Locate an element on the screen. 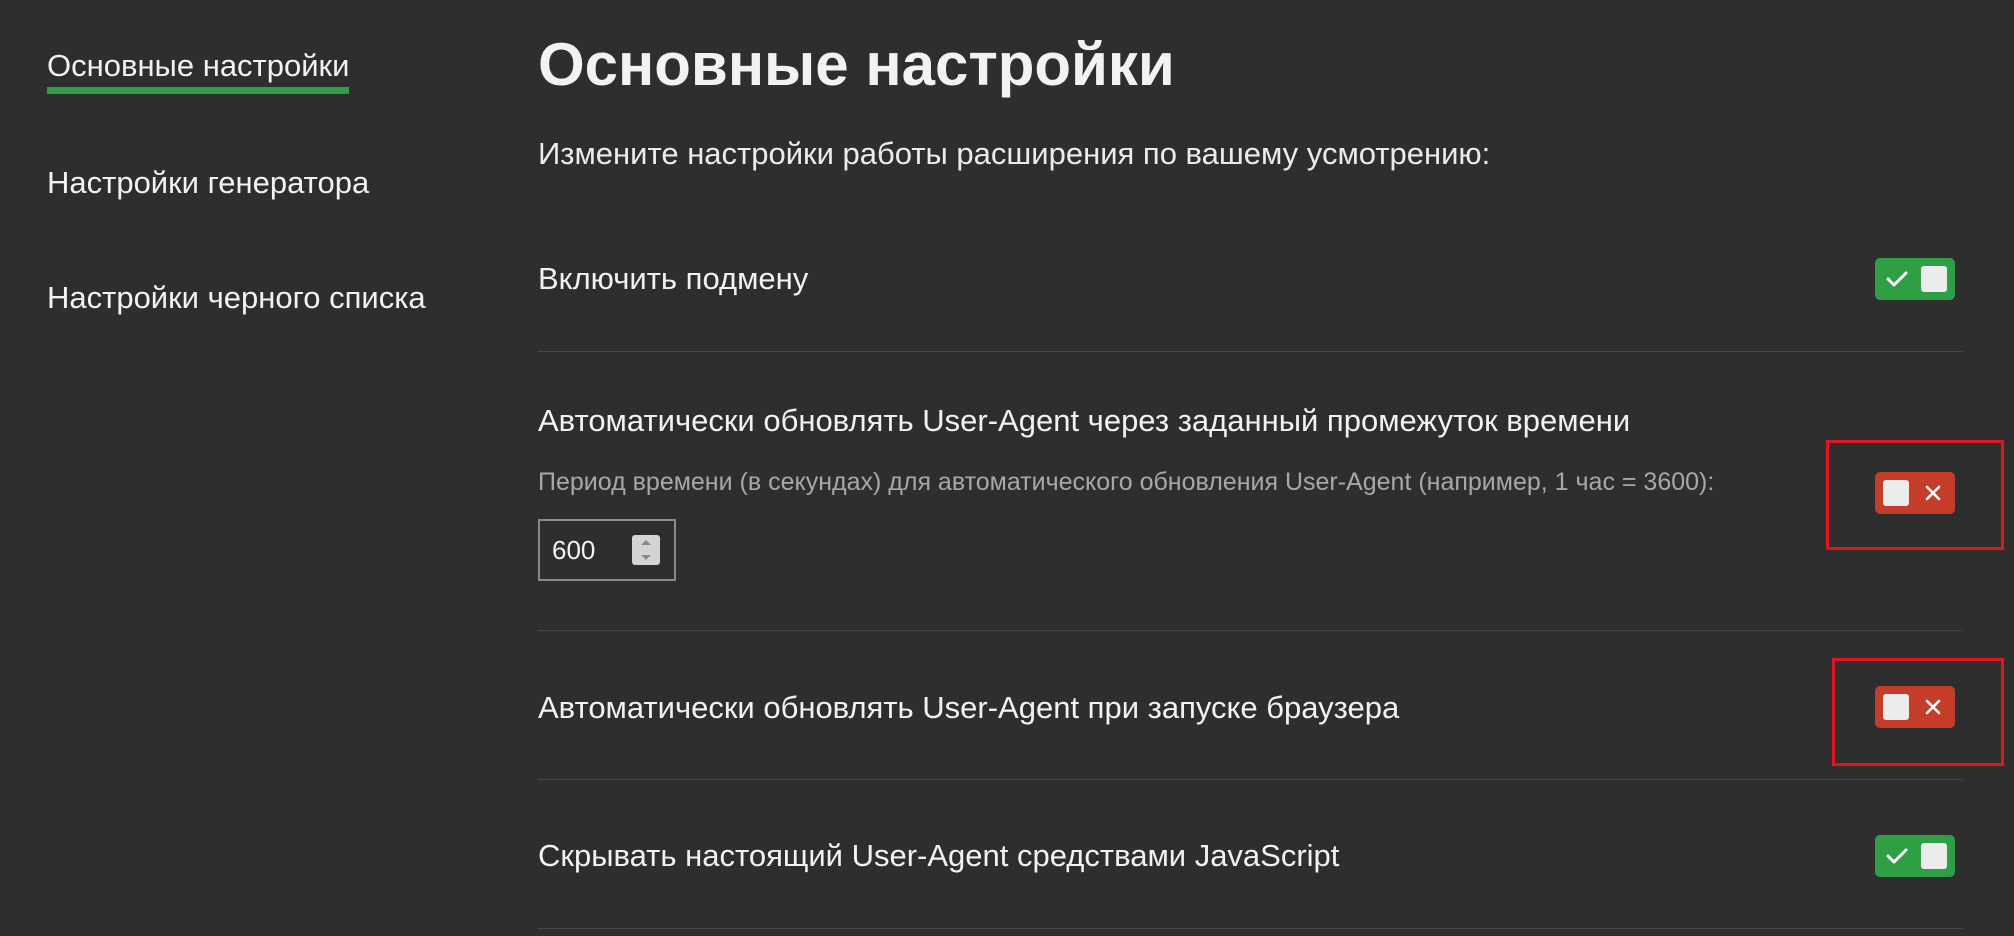 Image resolution: width=2014 pixels, height=936 pixels. sidebar-item-generator-settings: Настройки генератора is located at coordinates (208, 183).